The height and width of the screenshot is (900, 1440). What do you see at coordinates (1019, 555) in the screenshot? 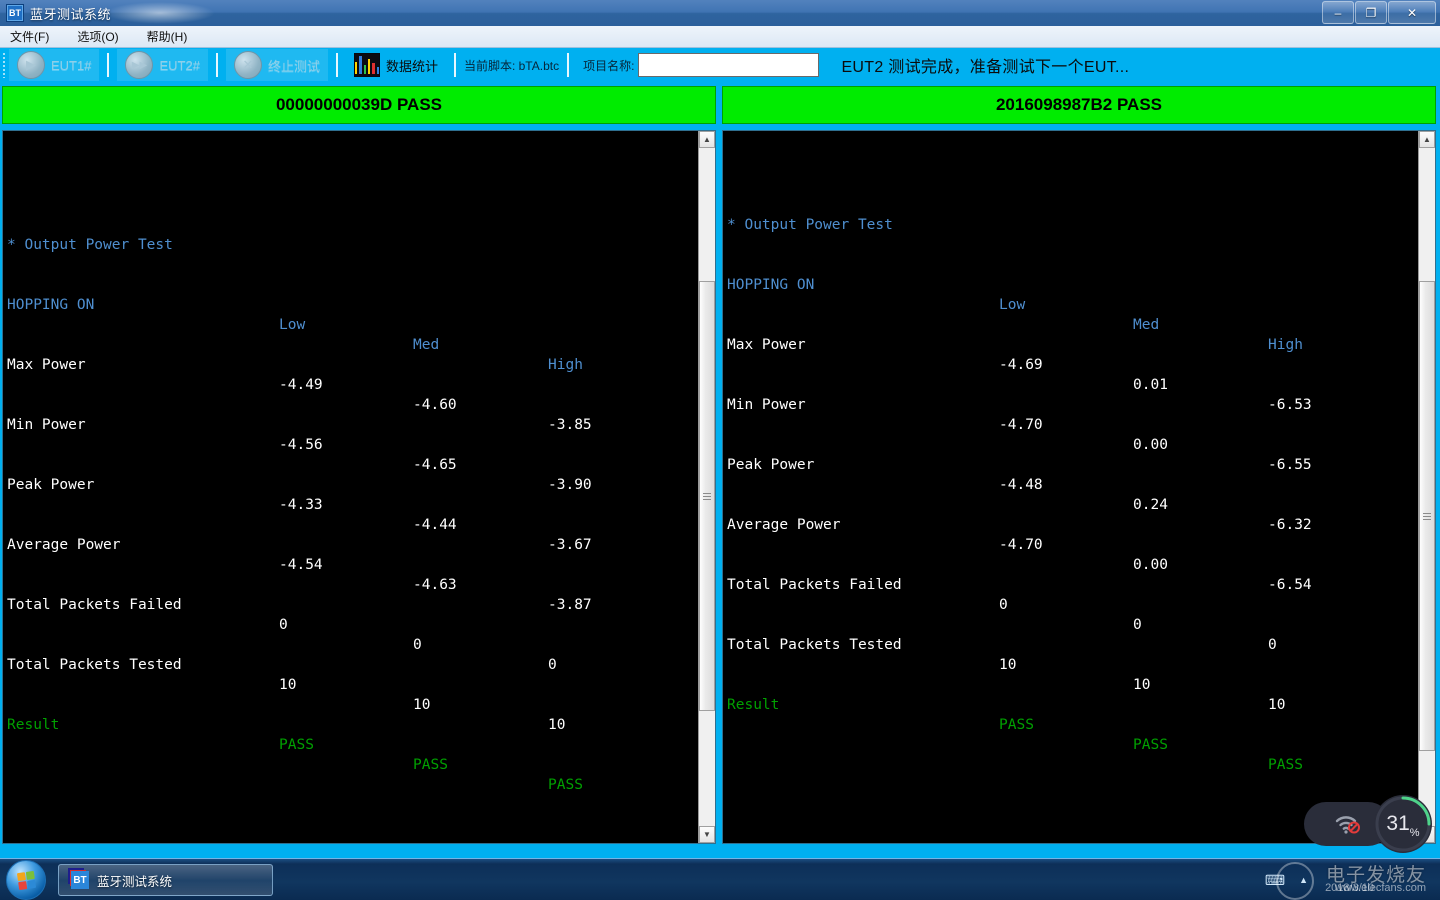
I see `data-row: Average Power -4.70 0.00 -6.54` at bounding box center [1019, 555].